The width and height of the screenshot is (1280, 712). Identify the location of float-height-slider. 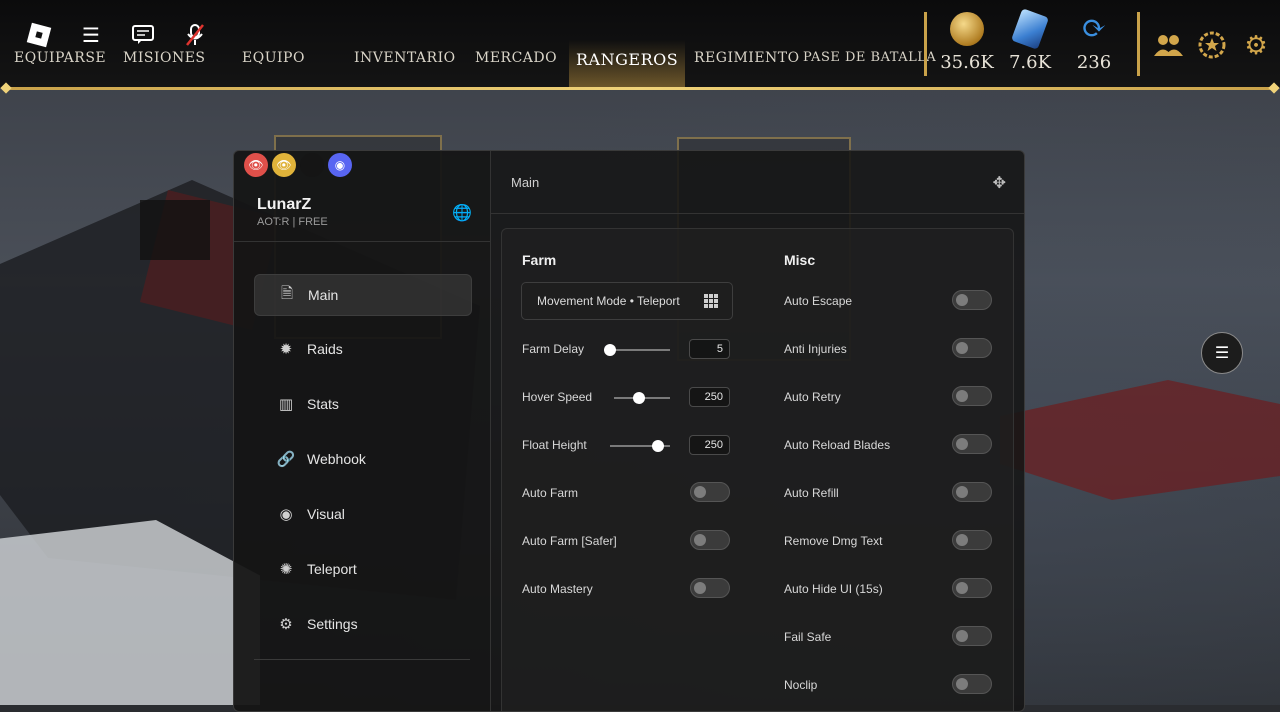
(640, 446).